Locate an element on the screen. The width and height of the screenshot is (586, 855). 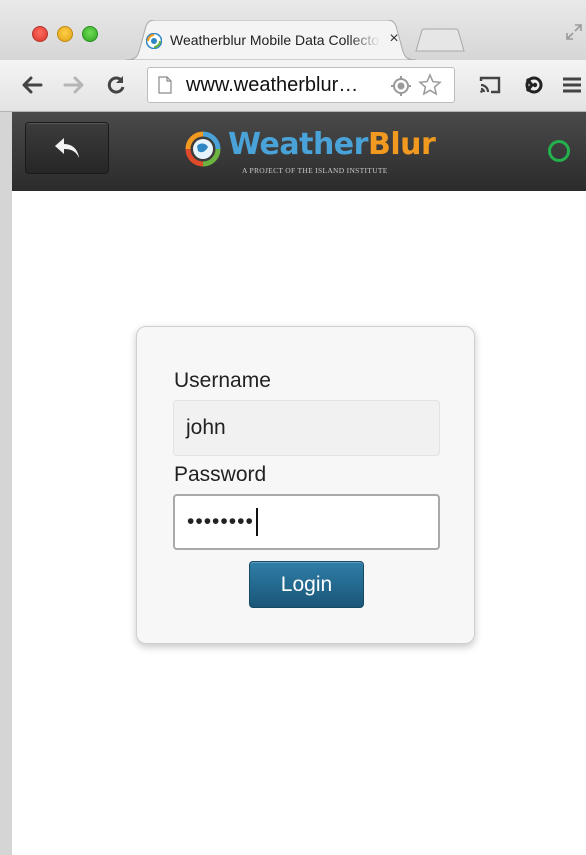
forward-arrow-icon is located at coordinates (74, 85).